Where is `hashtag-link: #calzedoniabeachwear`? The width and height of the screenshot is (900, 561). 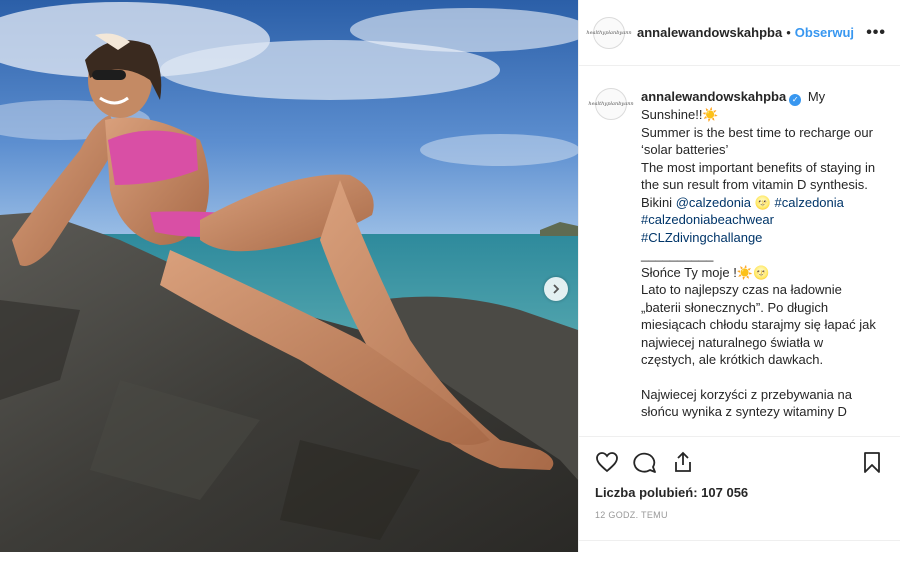 hashtag-link: #calzedoniabeachwear is located at coordinates (758, 220).